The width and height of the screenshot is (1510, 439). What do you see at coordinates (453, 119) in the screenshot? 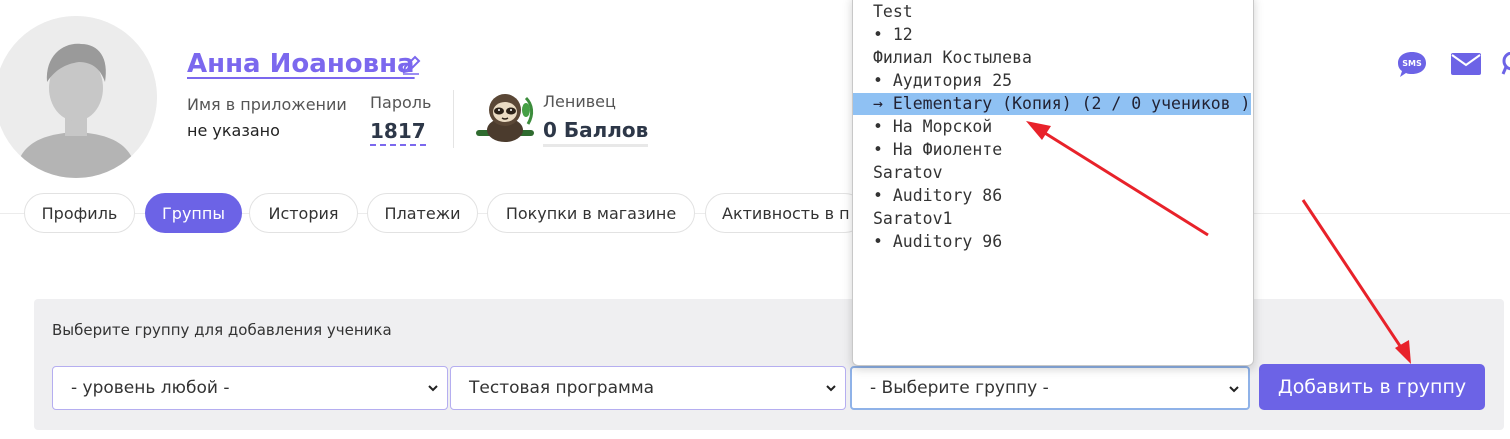
I see `divider` at bounding box center [453, 119].